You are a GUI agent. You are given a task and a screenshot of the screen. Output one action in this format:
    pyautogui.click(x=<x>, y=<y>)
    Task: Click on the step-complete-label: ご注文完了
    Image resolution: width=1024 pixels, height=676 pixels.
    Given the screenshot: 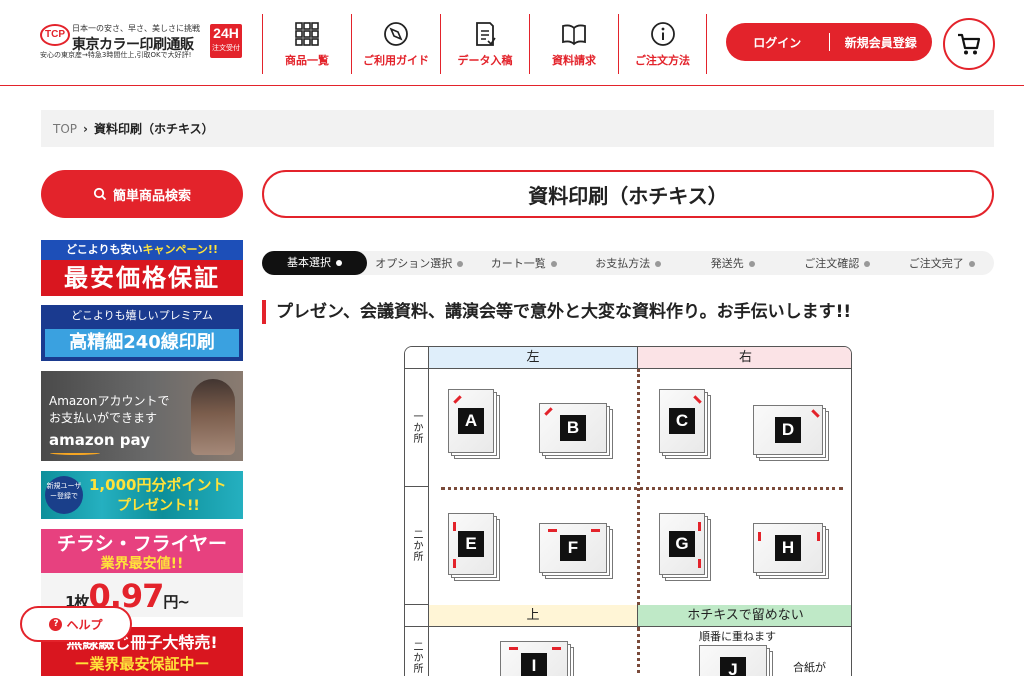 What is the action you would take?
    pyautogui.click(x=936, y=263)
    